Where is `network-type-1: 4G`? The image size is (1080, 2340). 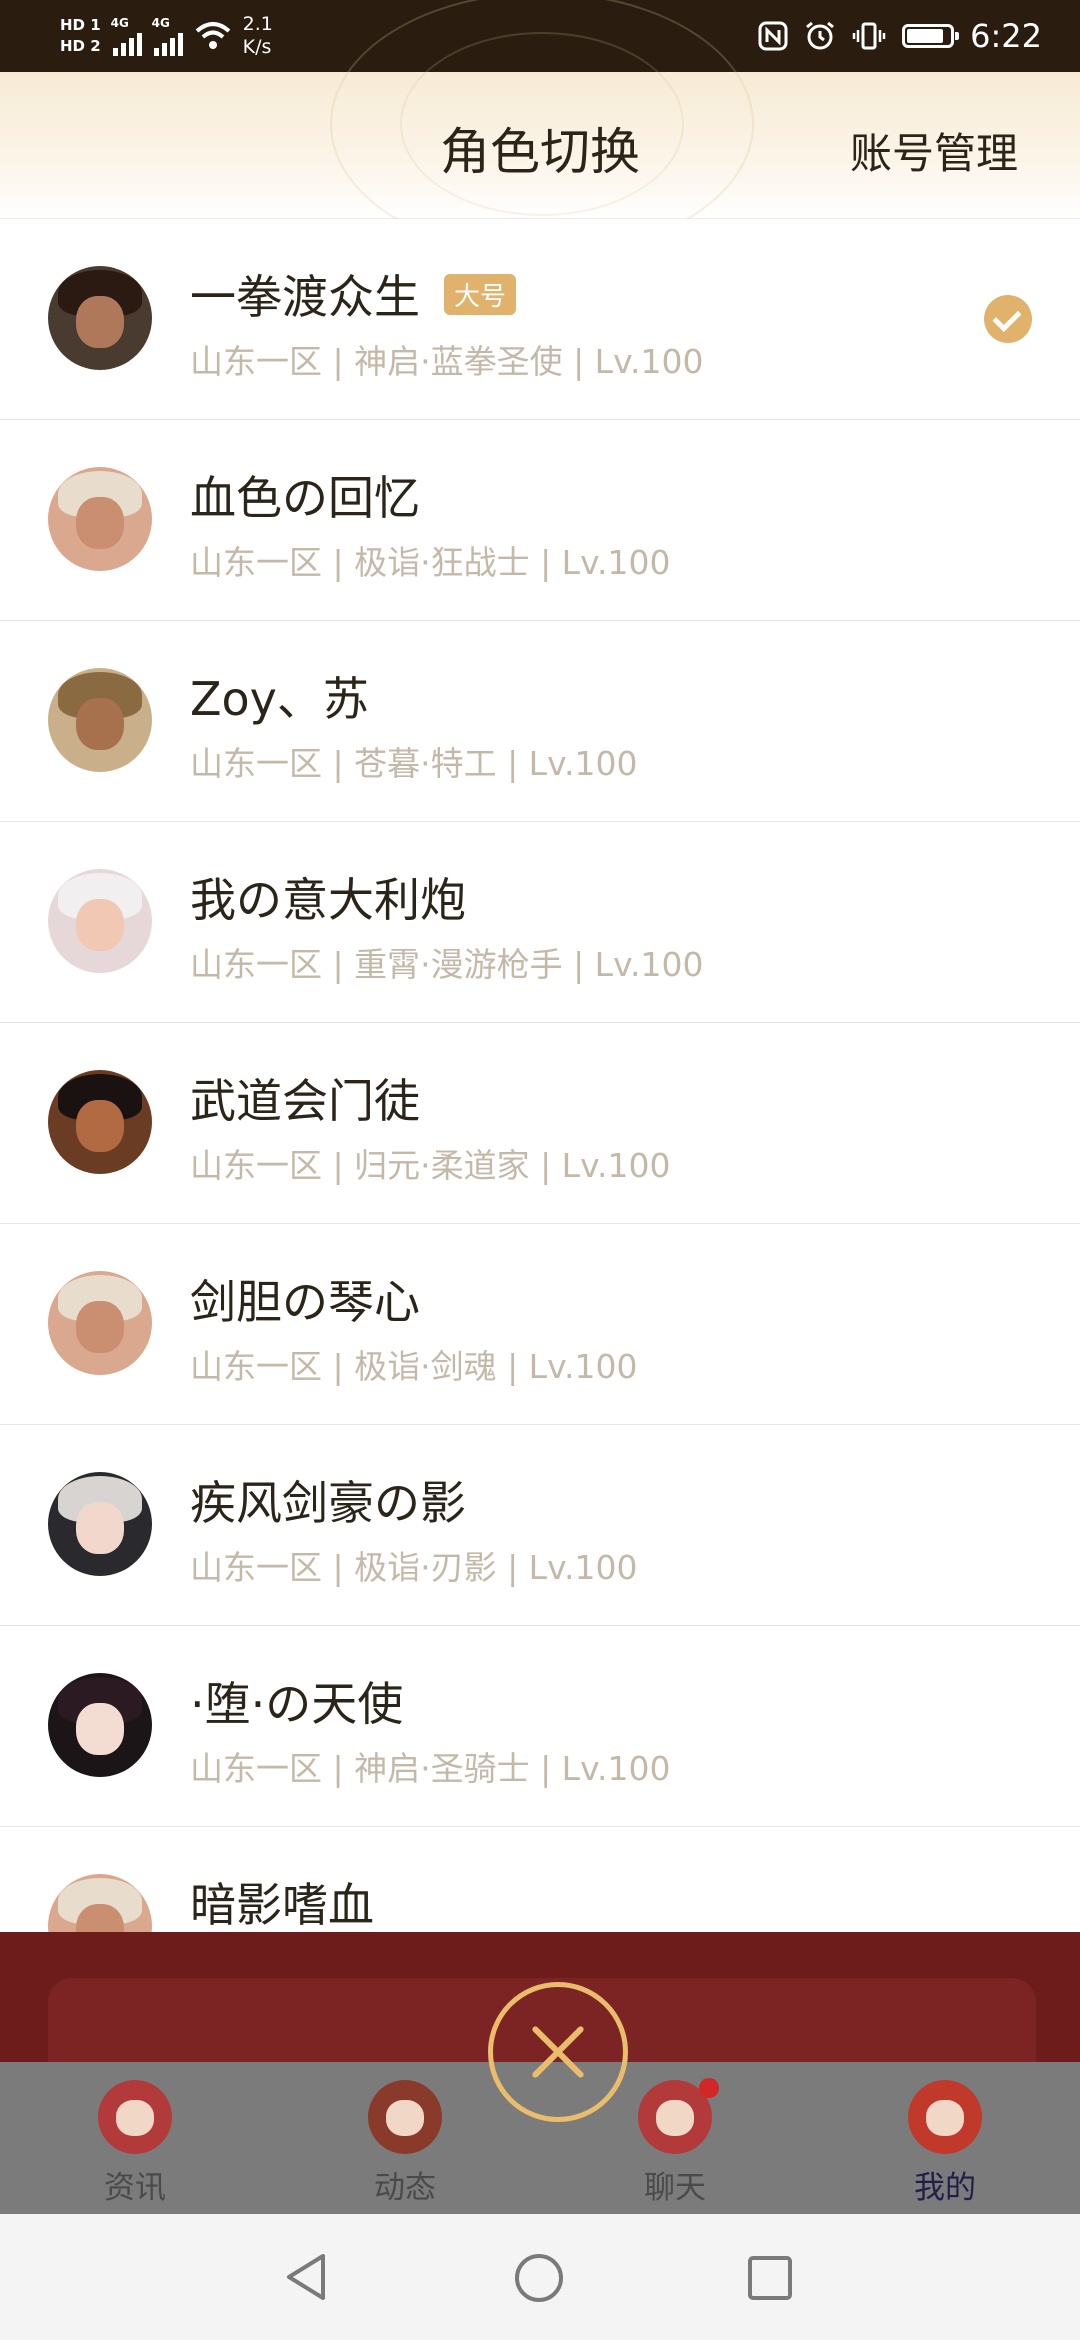 network-type-1: 4G is located at coordinates (119, 23).